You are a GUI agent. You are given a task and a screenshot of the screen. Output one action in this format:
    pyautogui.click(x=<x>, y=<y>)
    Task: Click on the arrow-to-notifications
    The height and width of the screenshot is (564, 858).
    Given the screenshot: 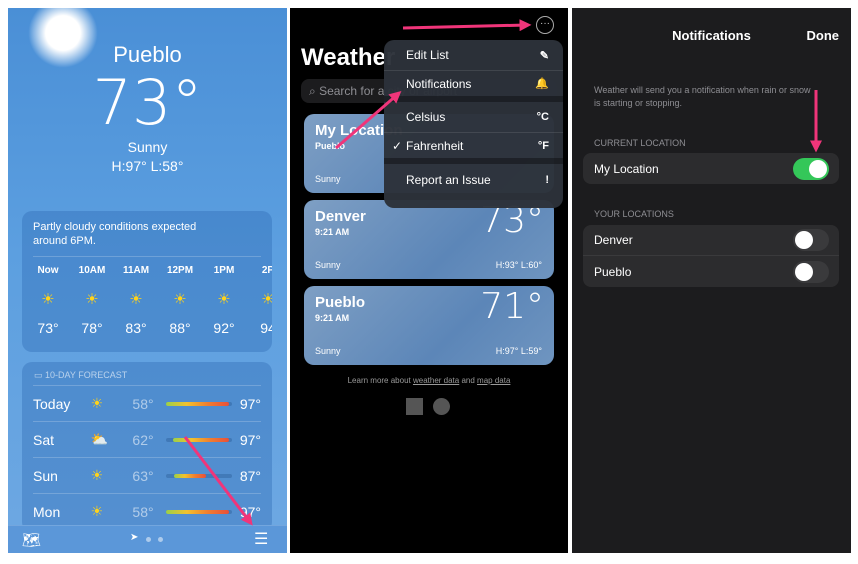 What is the action you would take?
    pyautogui.click(x=368, y=120)
    